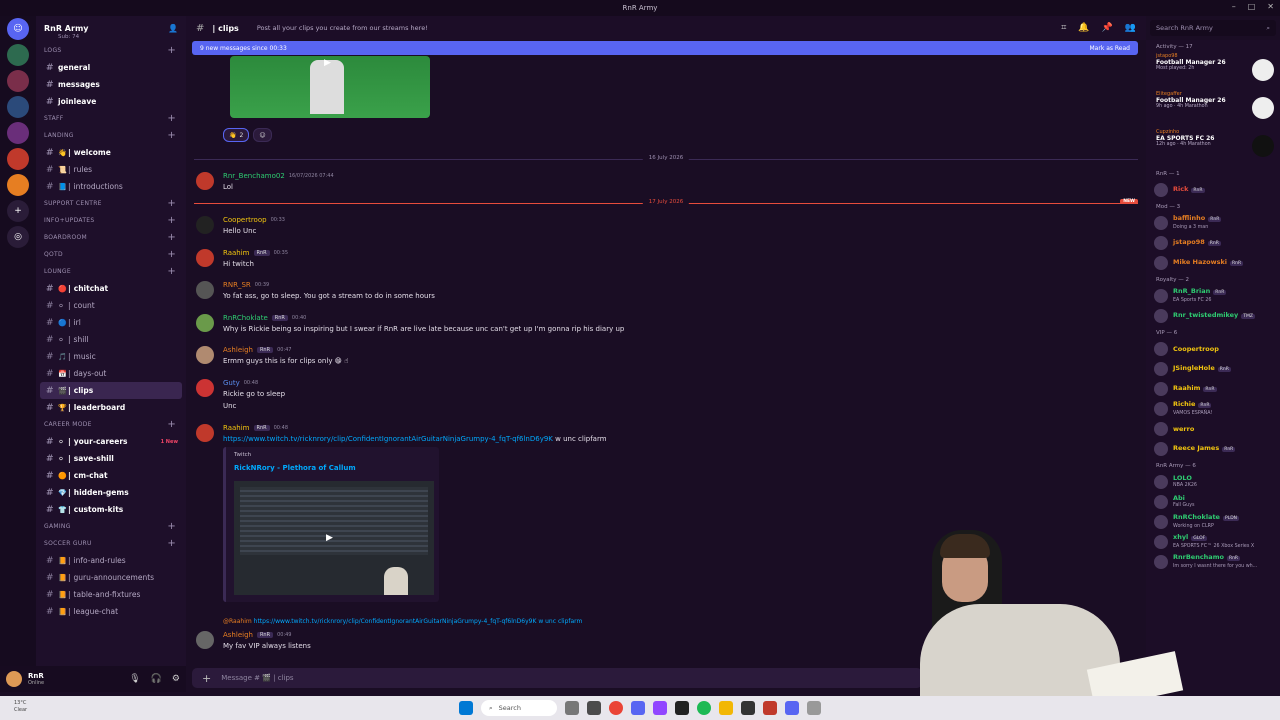 This screenshot has width=1280, height=720. Describe the element at coordinates (111, 152) in the screenshot. I see `channel-welcome: # 👋 | welcome` at that location.